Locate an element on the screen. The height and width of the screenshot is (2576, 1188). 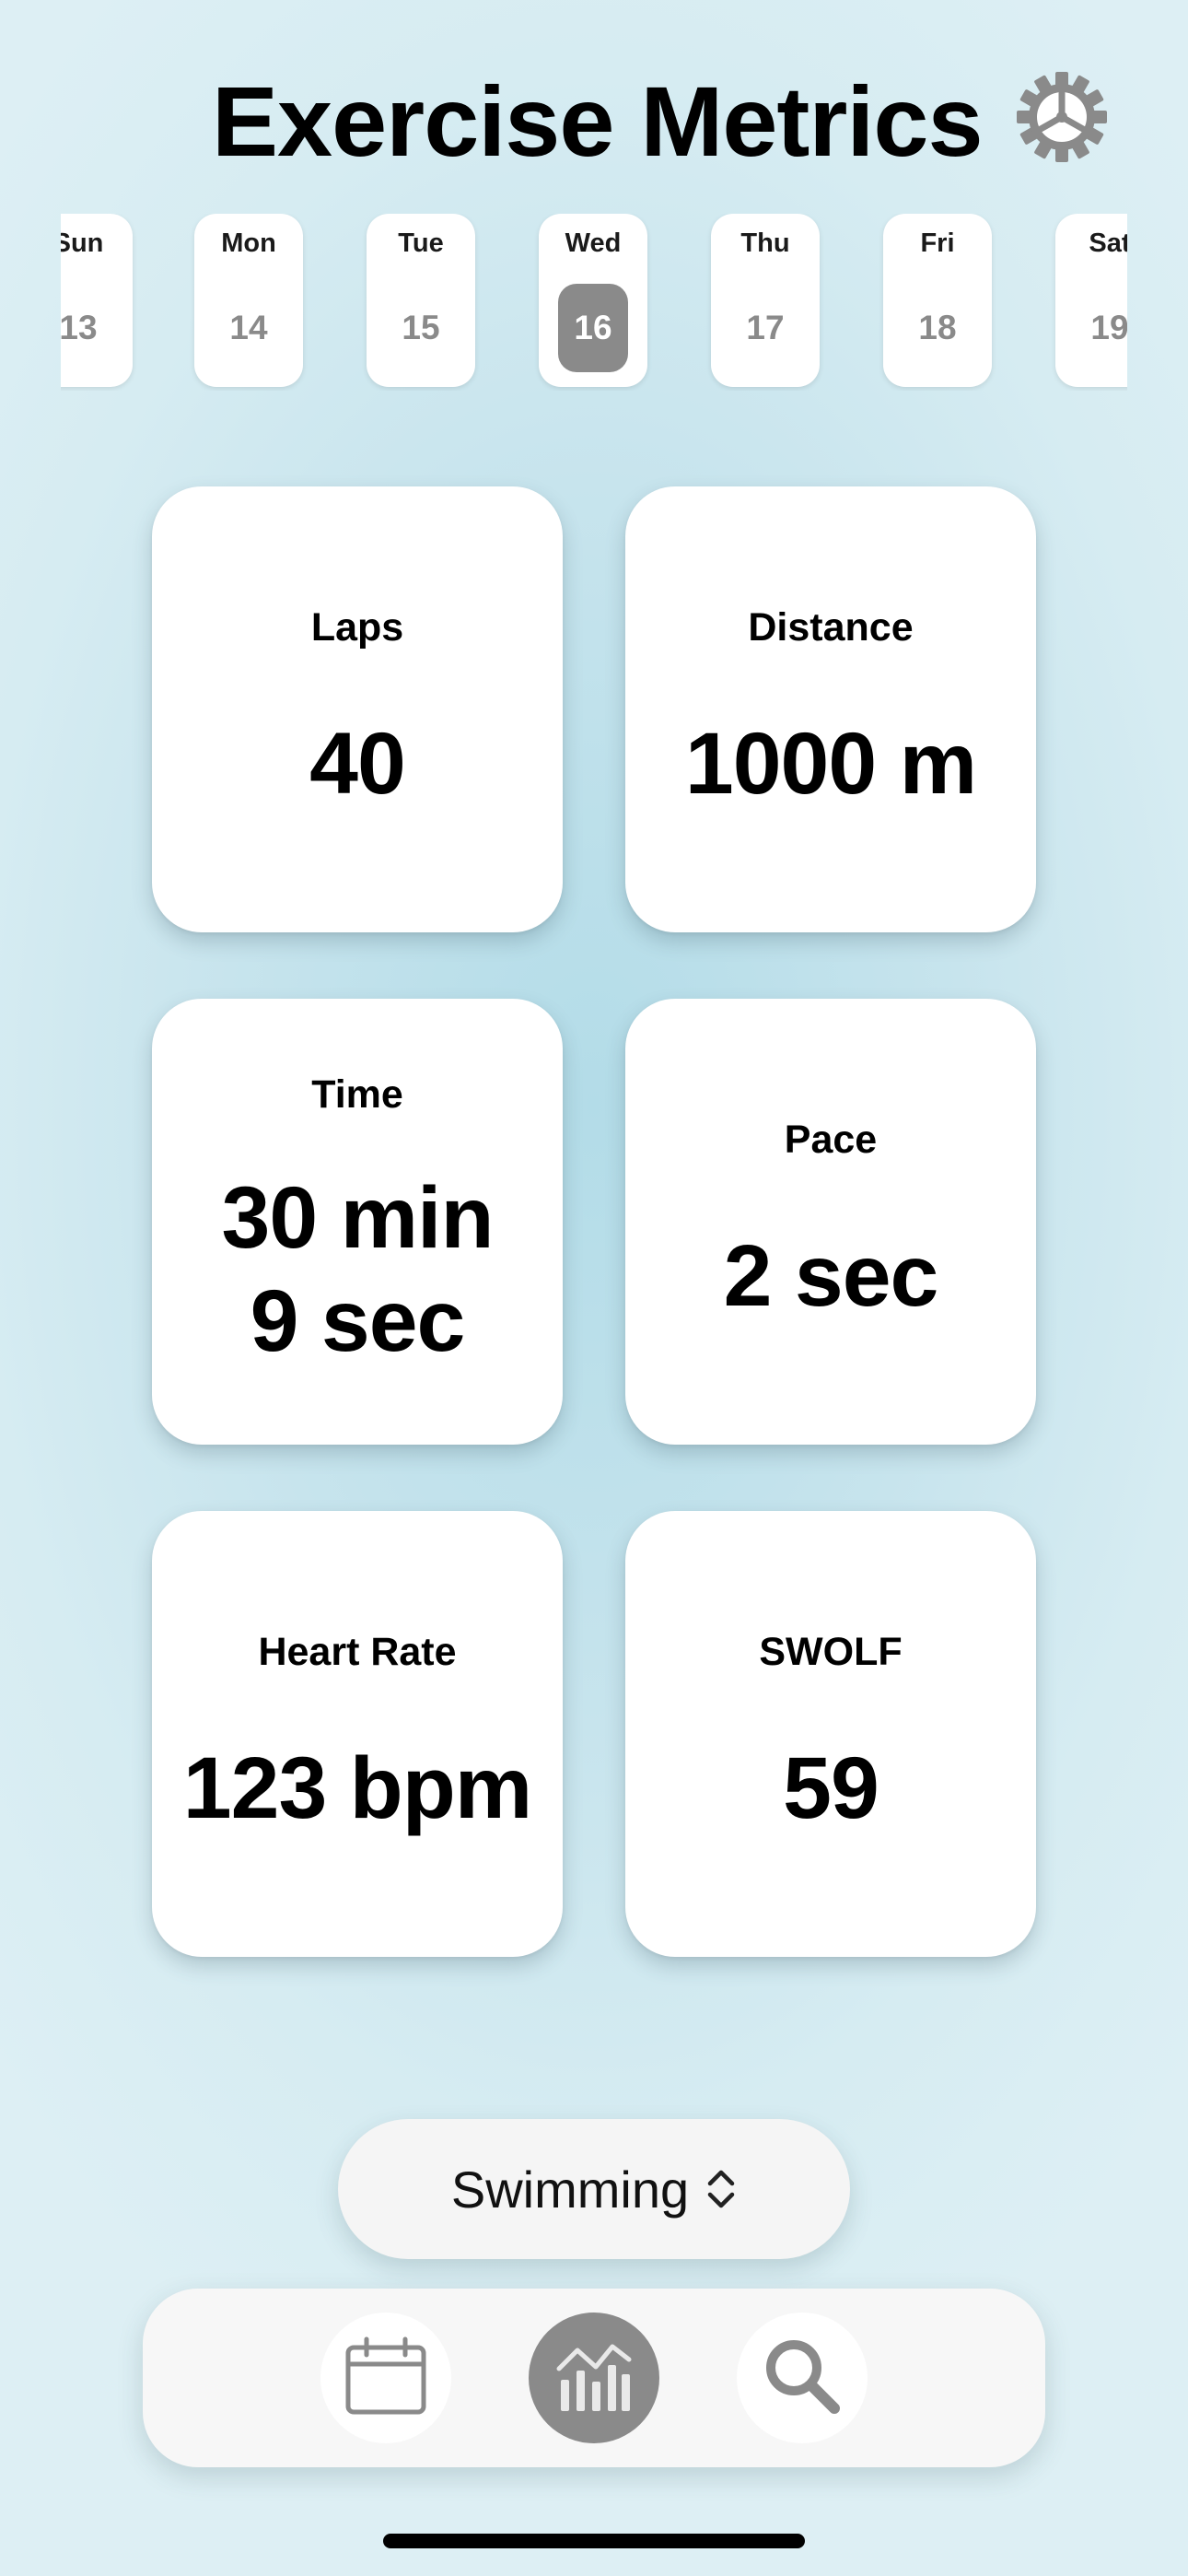
day-number: 18 is located at coordinates (937, 327).